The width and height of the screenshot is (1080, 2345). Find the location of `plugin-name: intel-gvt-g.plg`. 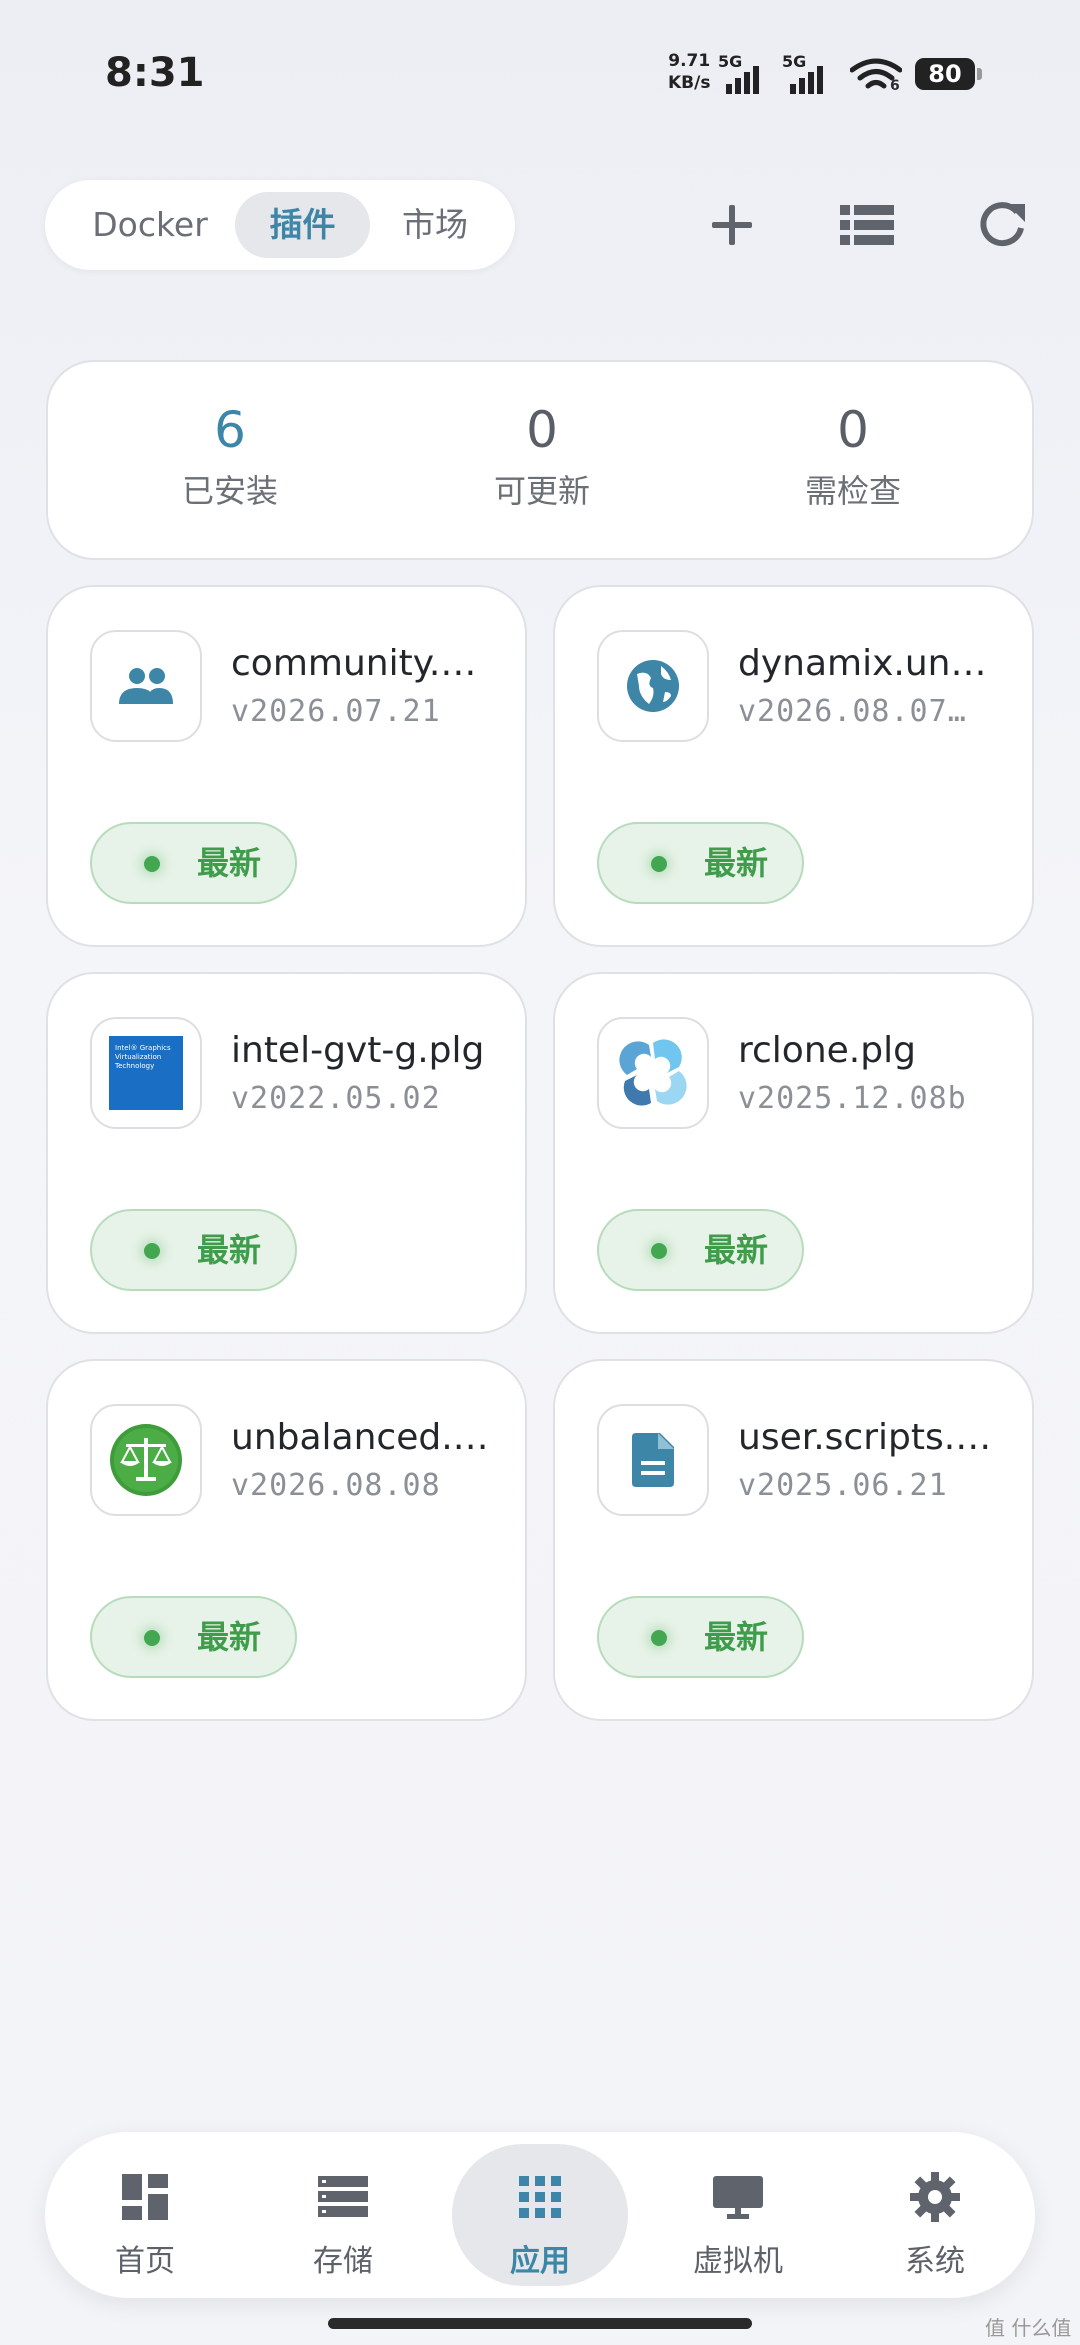

plugin-name: intel-gvt-g.plg is located at coordinates (358, 1050).